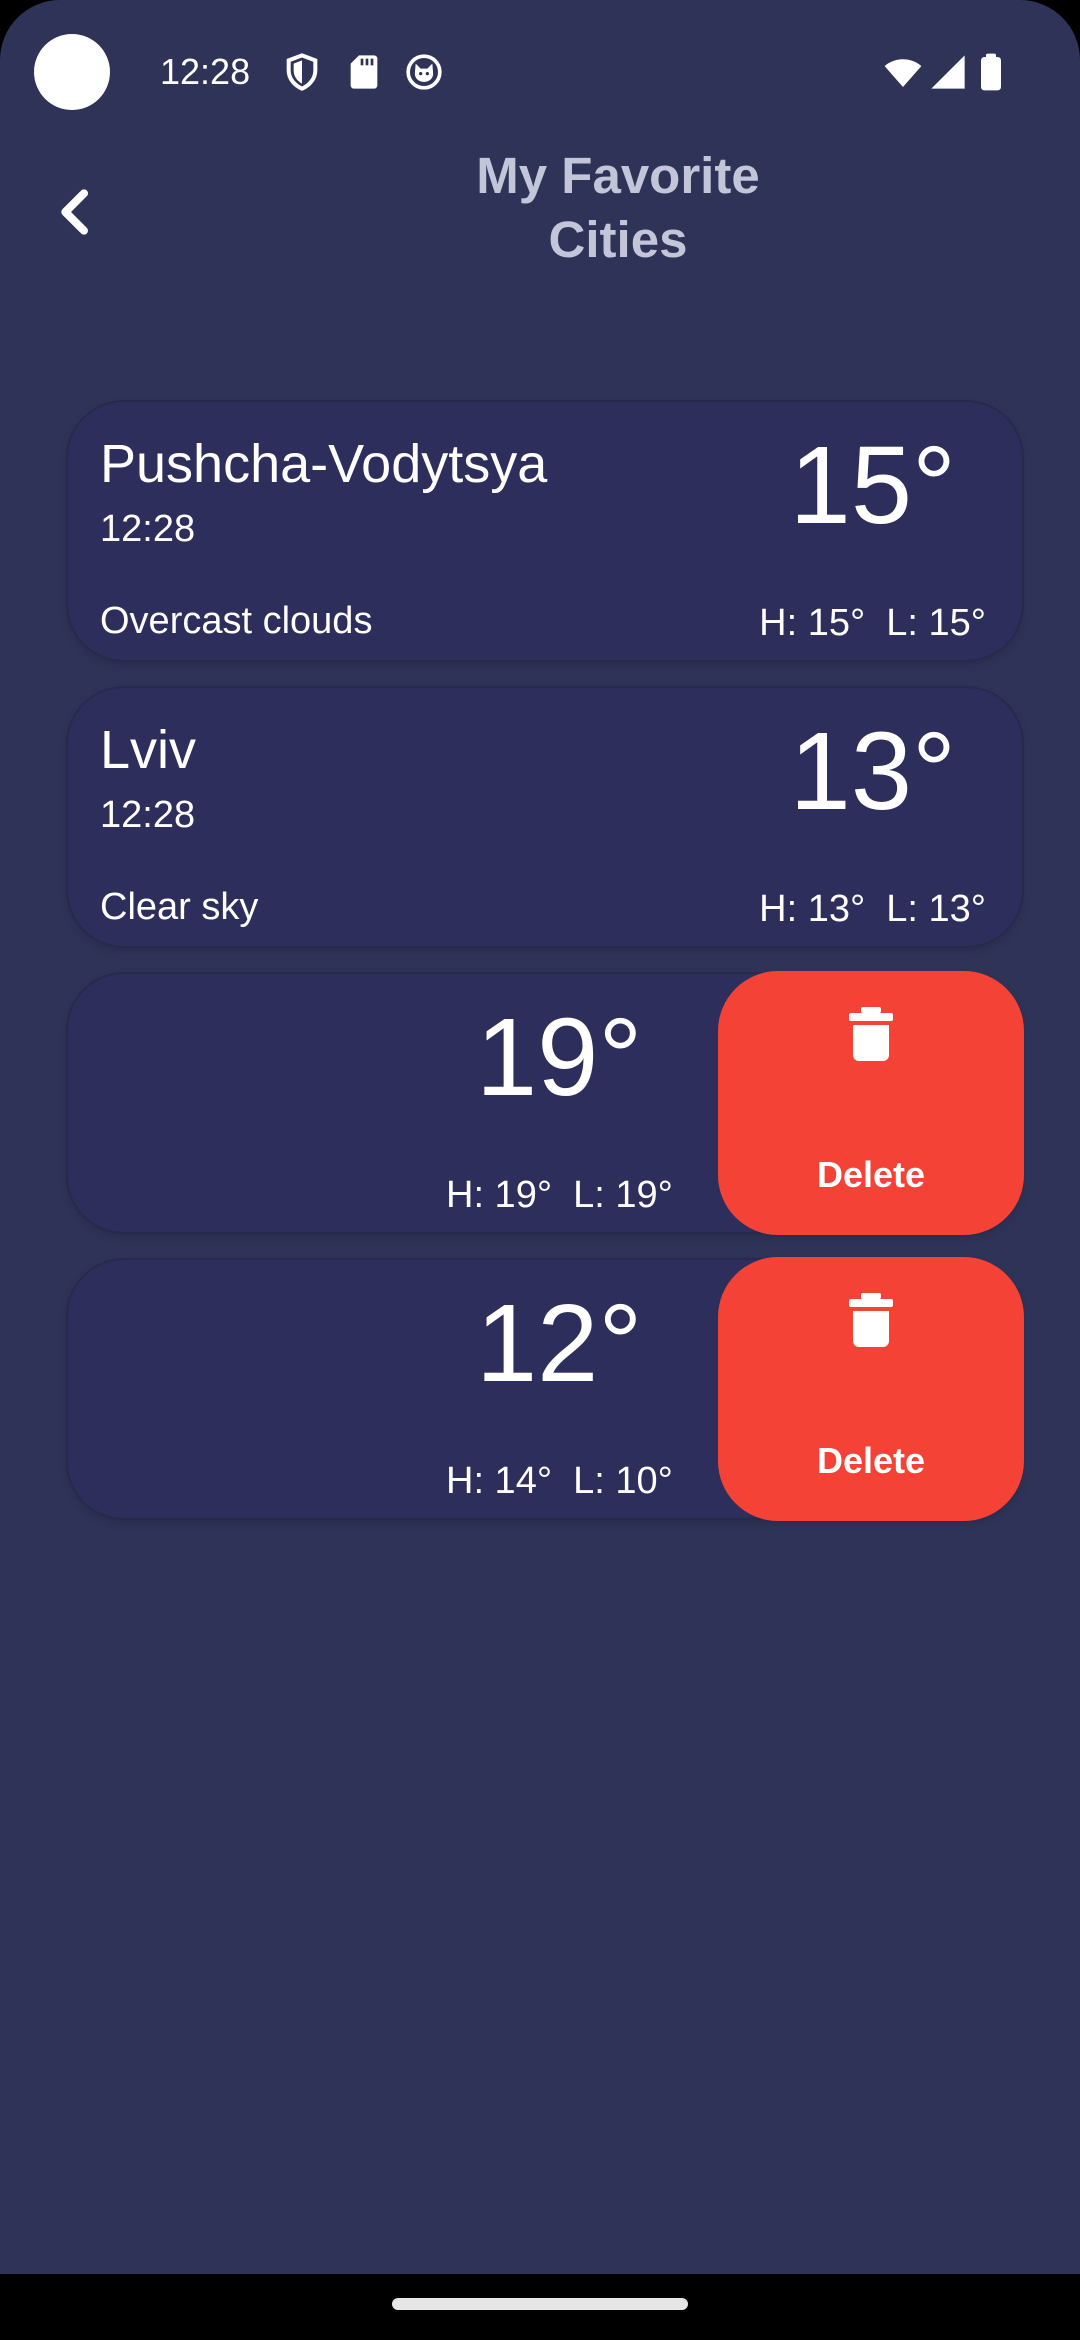 Image resolution: width=1080 pixels, height=2340 pixels. What do you see at coordinates (364, 72) in the screenshot?
I see `sd-card-icon` at bounding box center [364, 72].